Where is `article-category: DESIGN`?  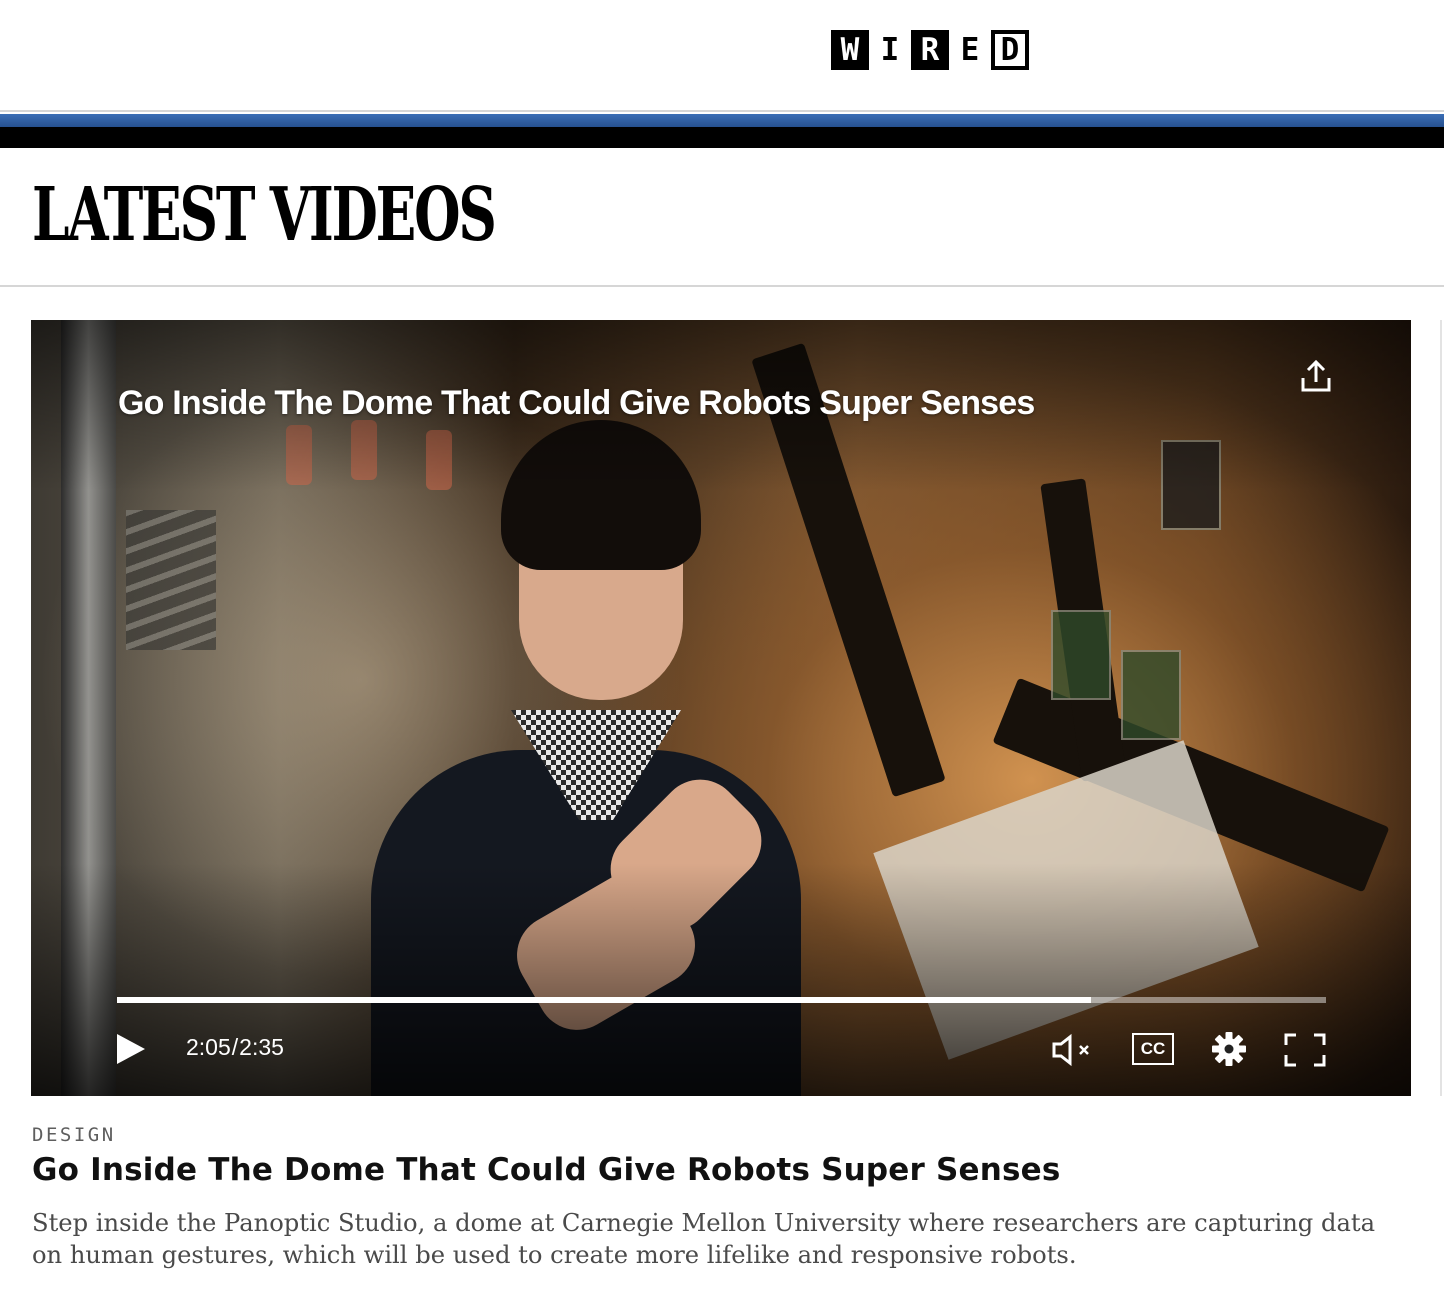 article-category: DESIGN is located at coordinates (74, 1135).